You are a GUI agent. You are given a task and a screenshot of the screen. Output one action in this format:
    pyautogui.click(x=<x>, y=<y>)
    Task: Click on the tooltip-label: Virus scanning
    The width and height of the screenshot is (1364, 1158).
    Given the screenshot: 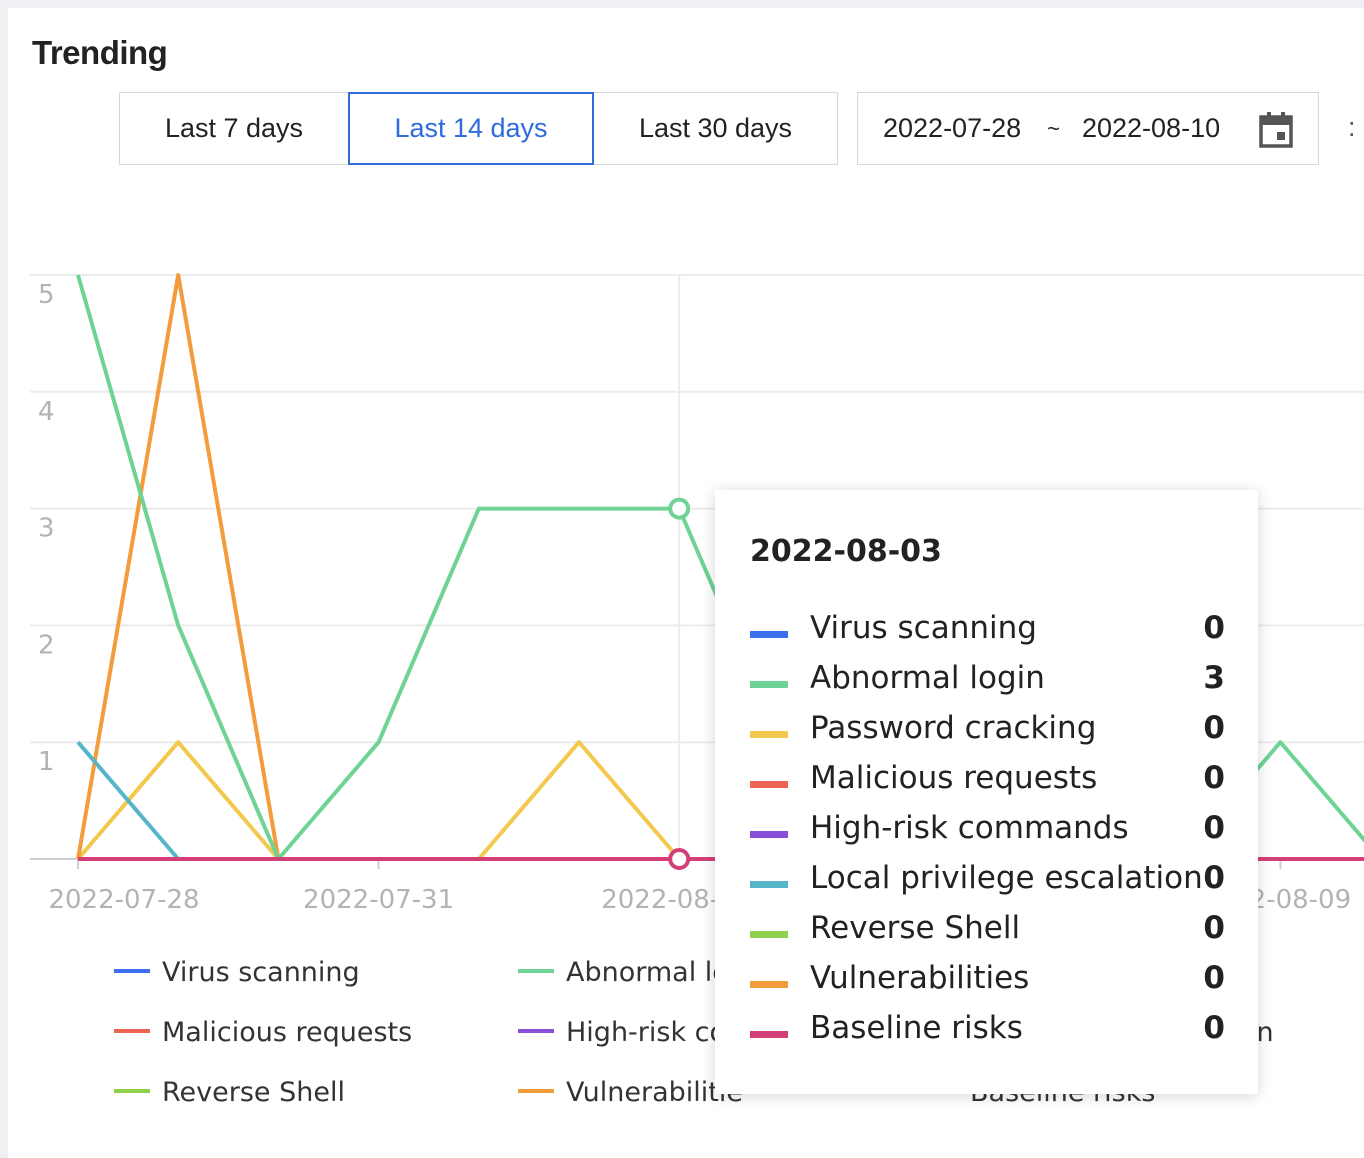 What is the action you would take?
    pyautogui.click(x=923, y=628)
    